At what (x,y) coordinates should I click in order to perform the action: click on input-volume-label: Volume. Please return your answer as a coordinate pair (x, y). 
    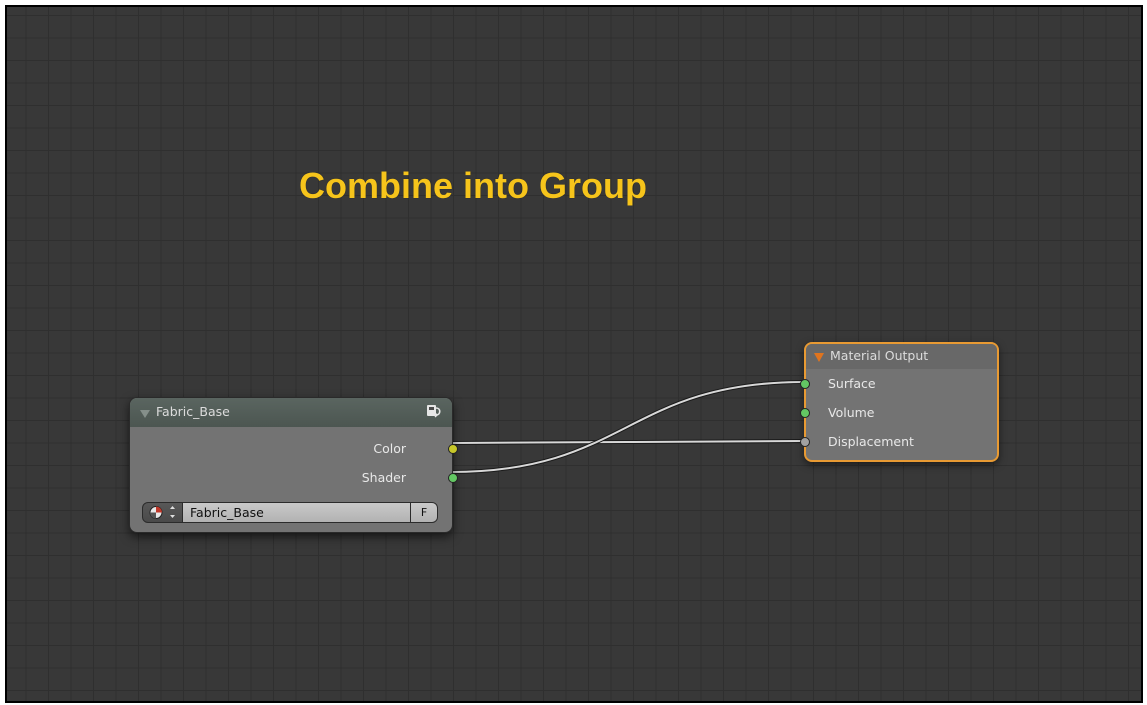
    Looking at the image, I should click on (851, 412).